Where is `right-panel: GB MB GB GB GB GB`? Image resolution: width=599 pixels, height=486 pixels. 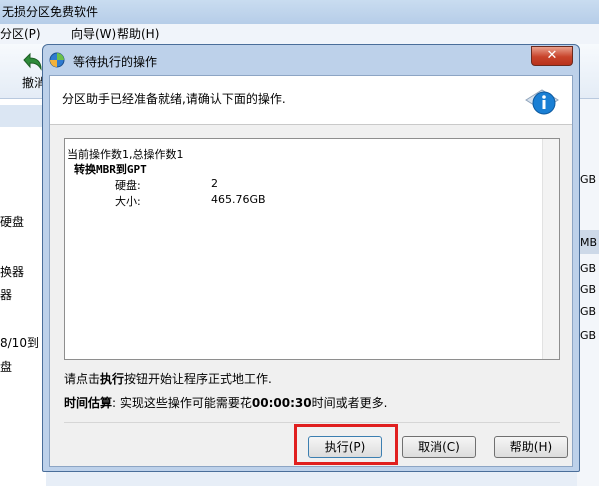 right-panel: GB MB GB GB GB GB is located at coordinates (588, 292).